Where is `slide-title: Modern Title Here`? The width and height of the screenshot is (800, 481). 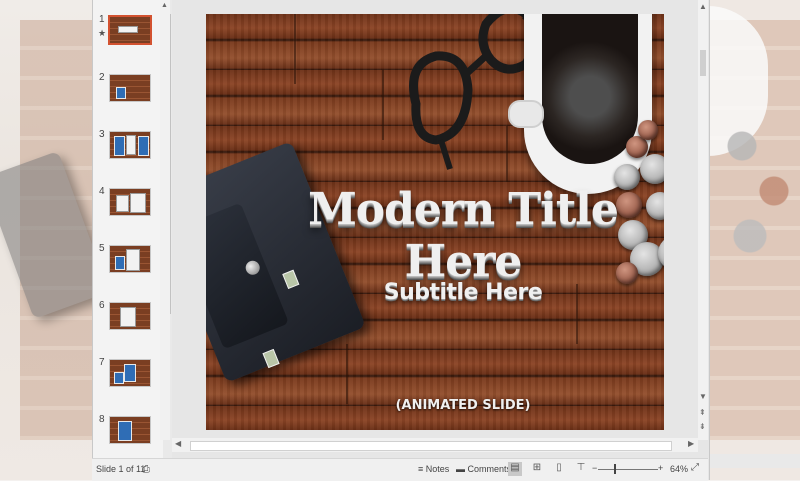 slide-title: Modern Title Here is located at coordinates (463, 236).